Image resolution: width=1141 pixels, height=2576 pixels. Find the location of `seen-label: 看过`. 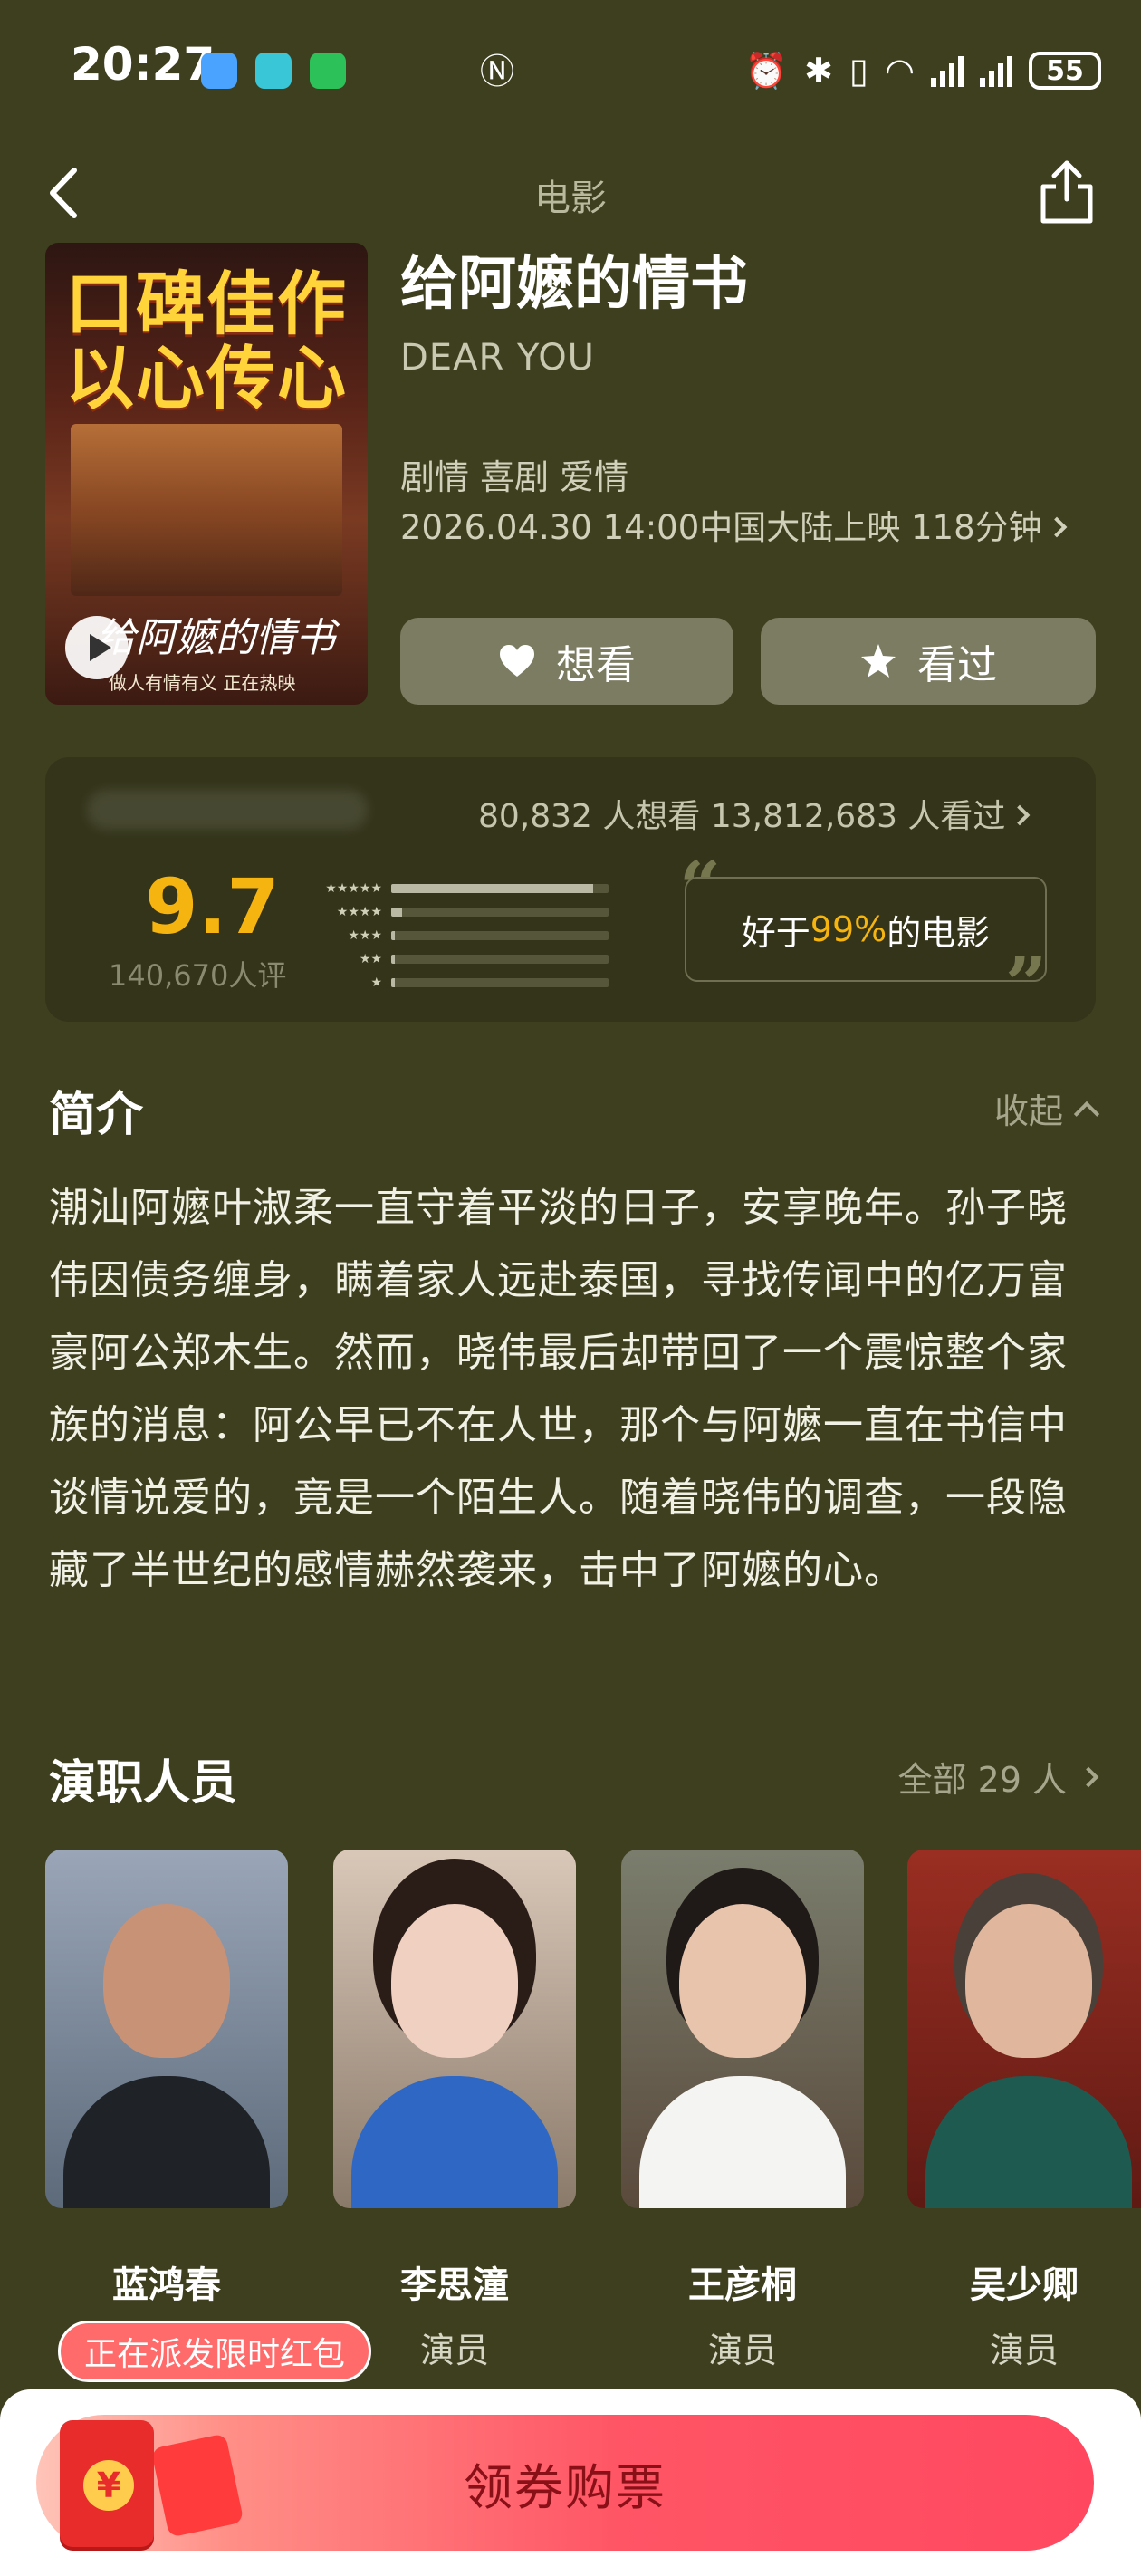

seen-label: 看过 is located at coordinates (957, 665).